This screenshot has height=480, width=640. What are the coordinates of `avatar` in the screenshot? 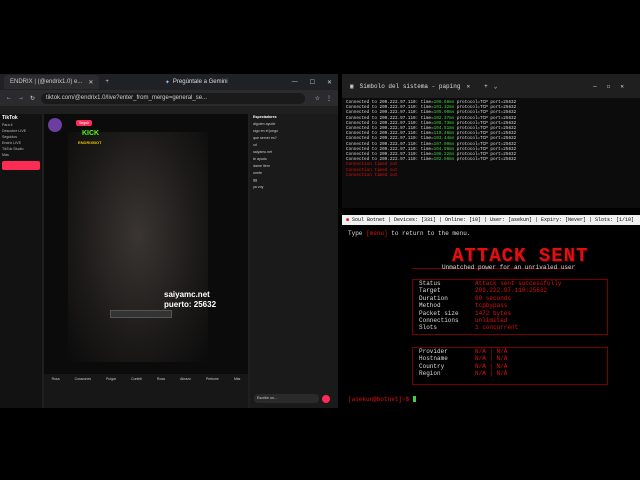 It's located at (55, 125).